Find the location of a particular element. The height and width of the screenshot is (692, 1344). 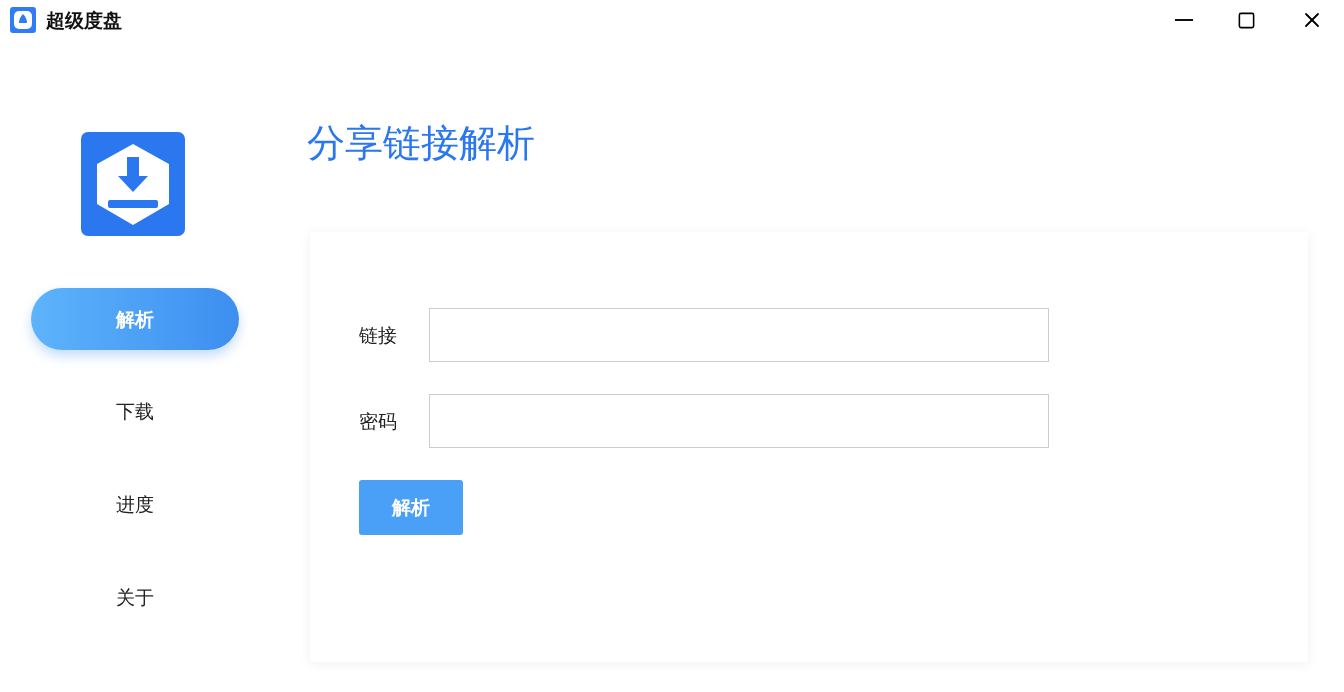

nav-item: 进度 is located at coordinates (135, 504).